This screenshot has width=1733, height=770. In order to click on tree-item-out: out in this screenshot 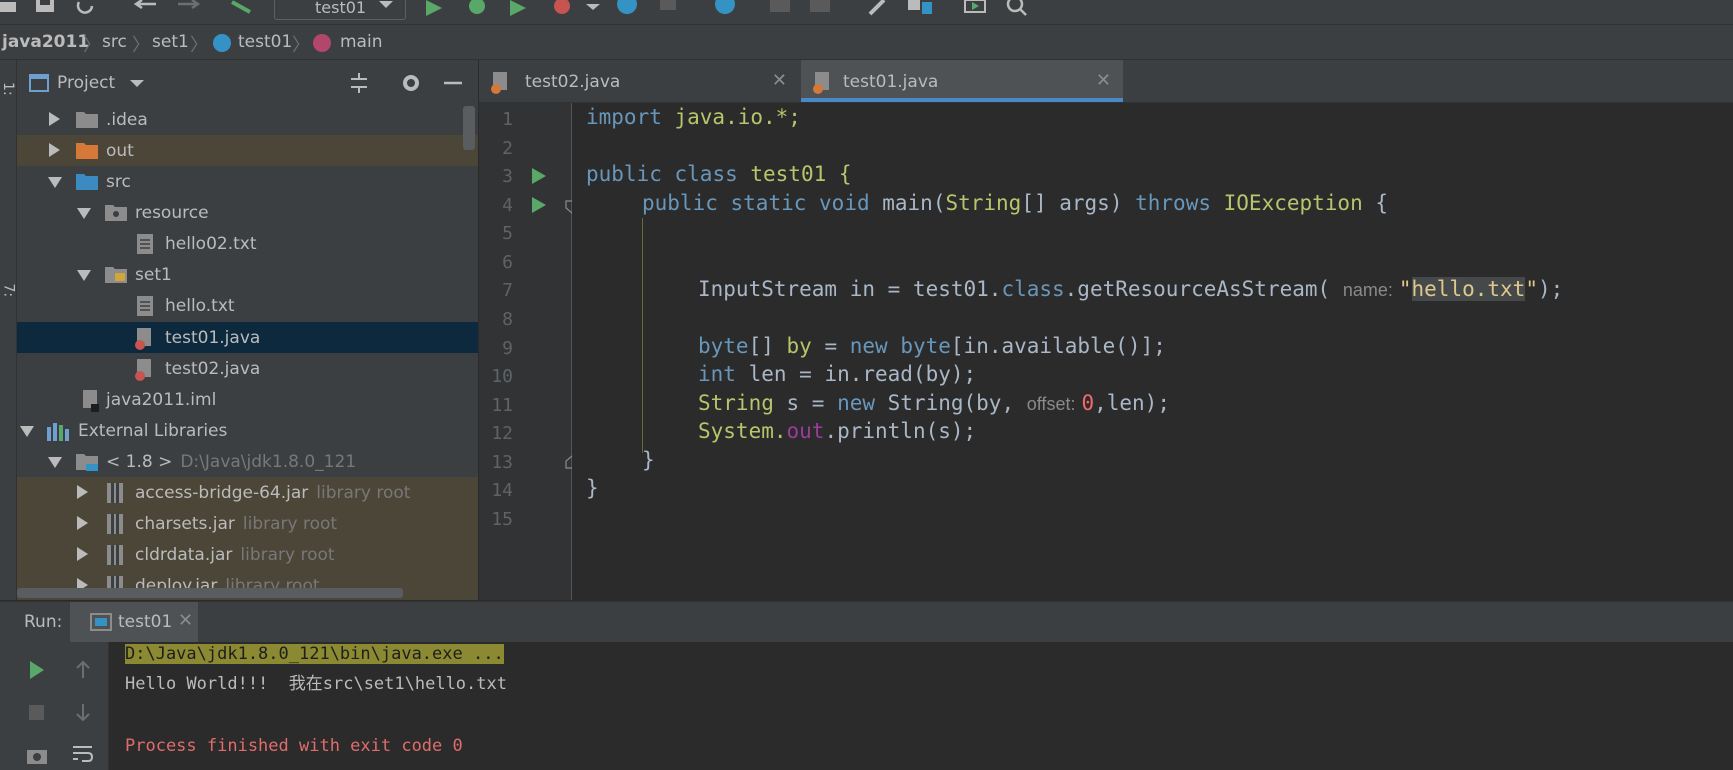, I will do `click(247, 150)`.